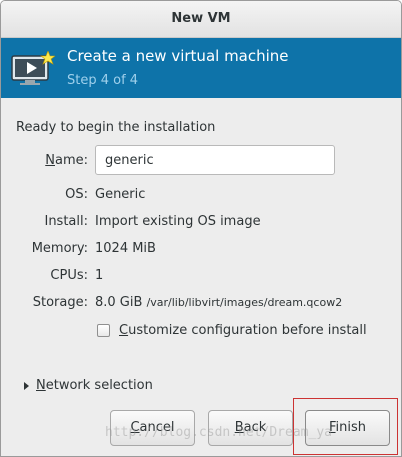  Describe the element at coordinates (76, 194) in the screenshot. I see `os-label: OS:` at that location.